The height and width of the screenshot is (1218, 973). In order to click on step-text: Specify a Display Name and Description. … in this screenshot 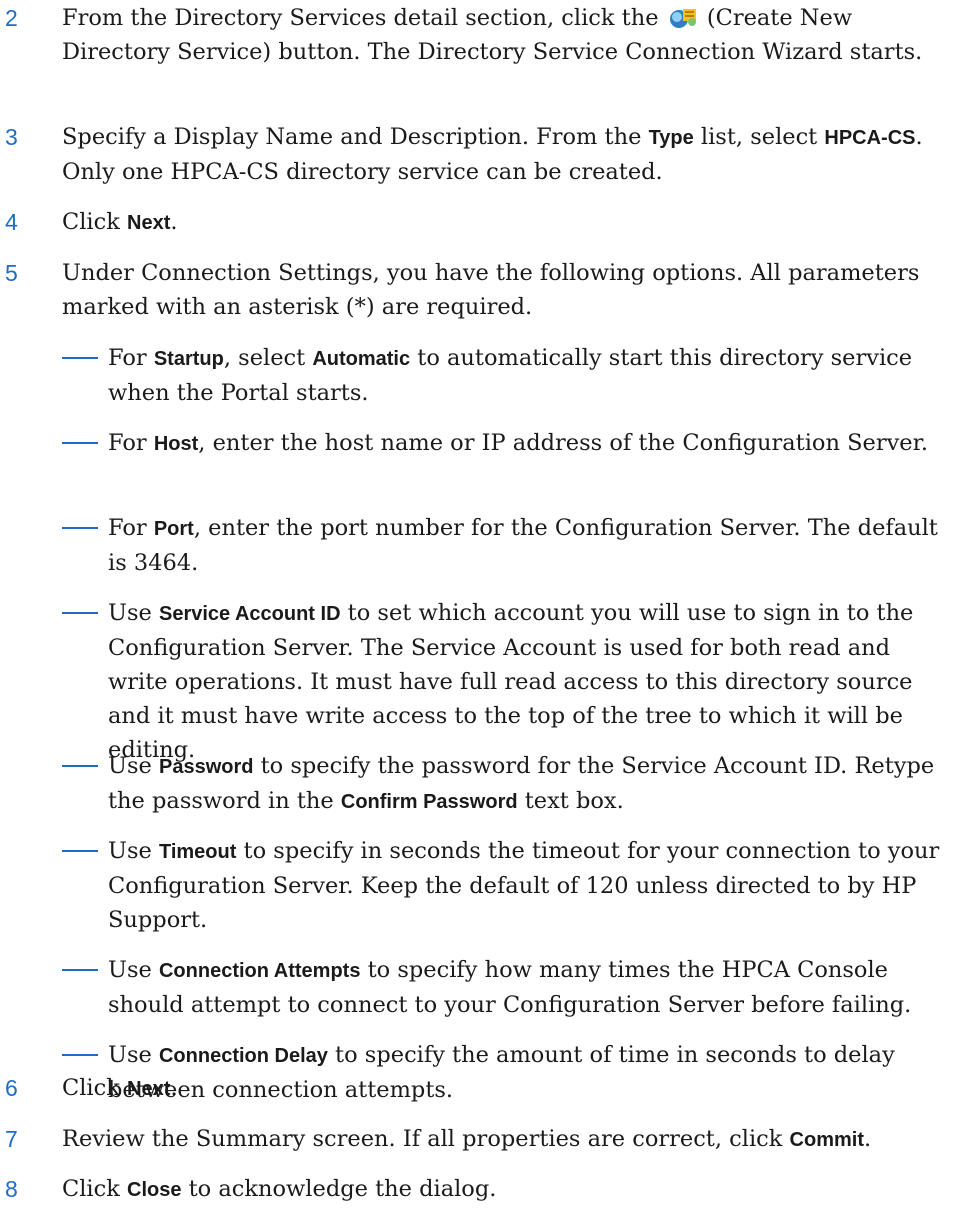, I will do `click(492, 154)`.